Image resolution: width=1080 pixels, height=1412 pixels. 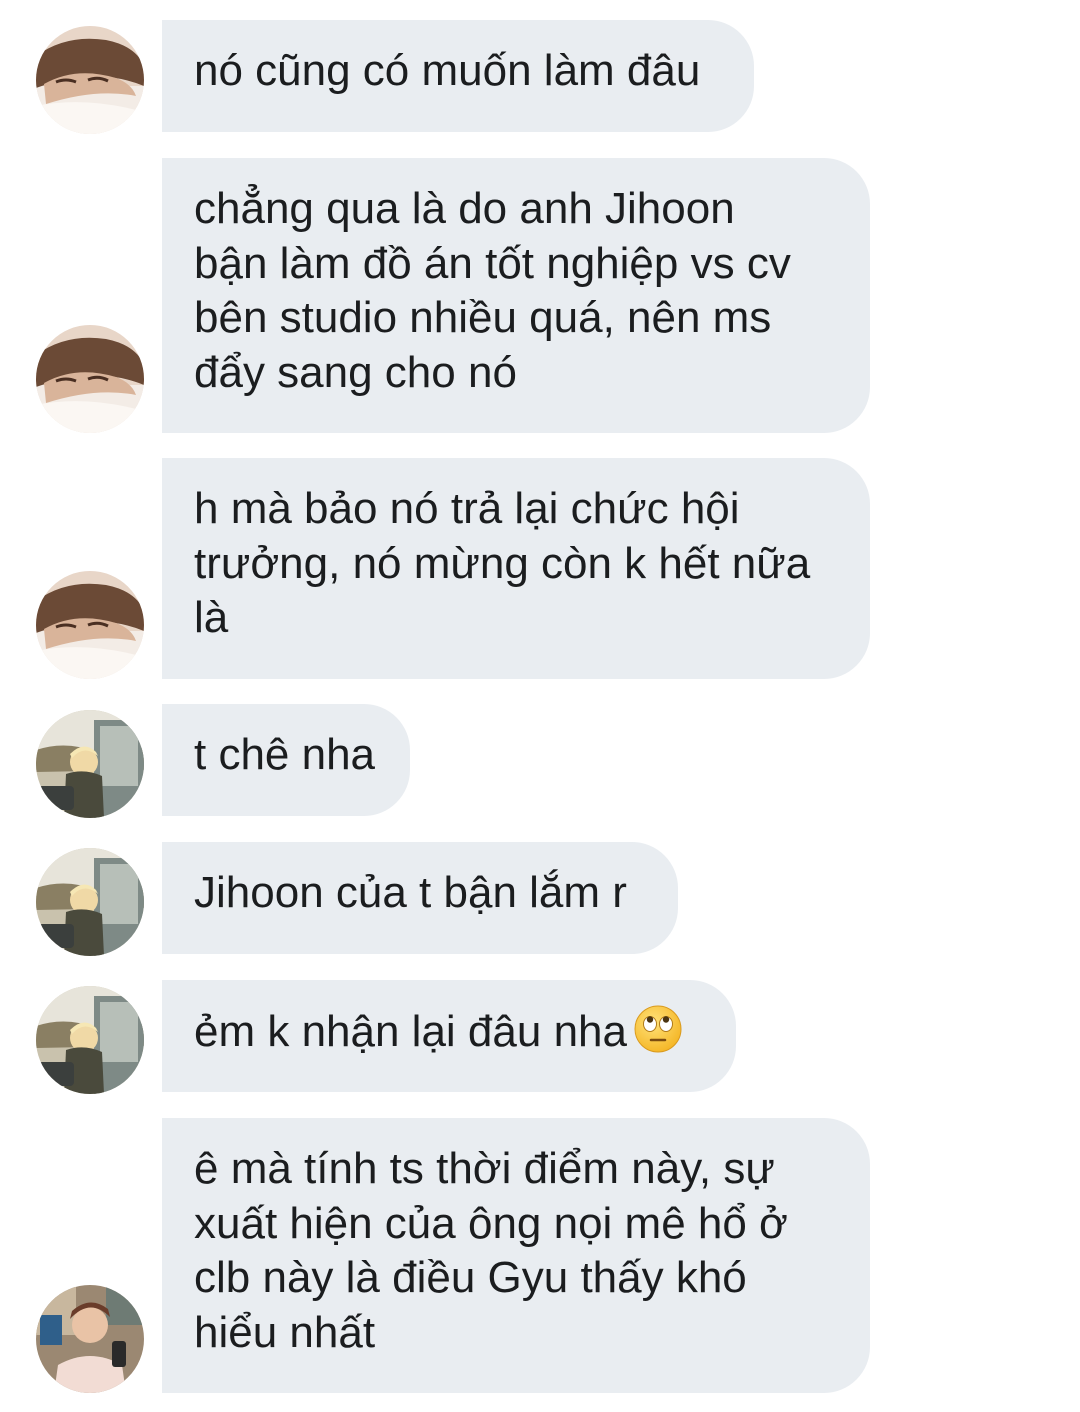 What do you see at coordinates (658, 1029) in the screenshot?
I see `eye-roll-emoji-icon` at bounding box center [658, 1029].